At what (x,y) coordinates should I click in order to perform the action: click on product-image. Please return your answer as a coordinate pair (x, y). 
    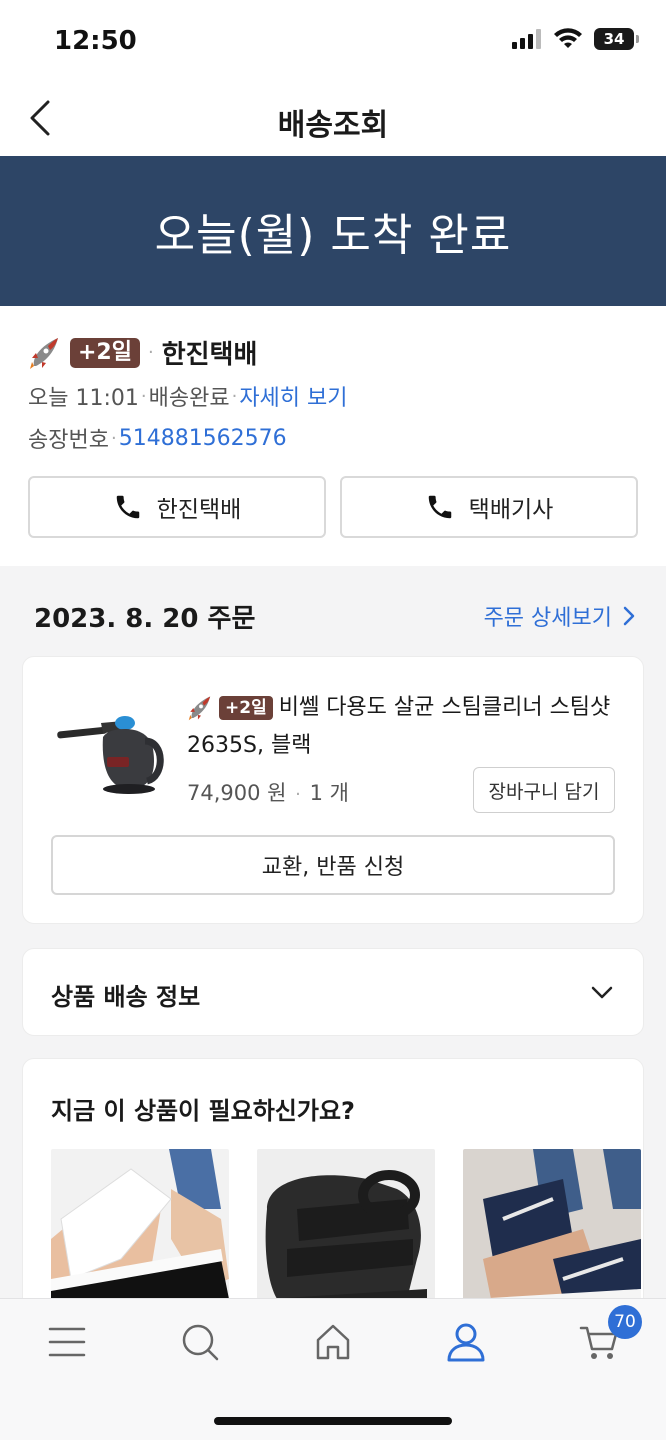
    Looking at the image, I should click on (118, 751).